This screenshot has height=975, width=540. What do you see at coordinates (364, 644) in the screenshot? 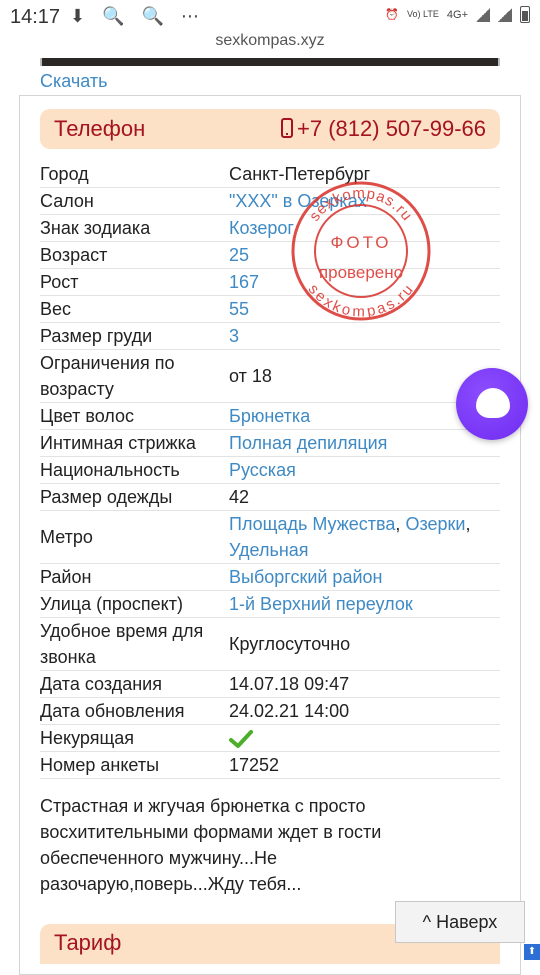
I see `row-value: Круглосуточно` at bounding box center [364, 644].